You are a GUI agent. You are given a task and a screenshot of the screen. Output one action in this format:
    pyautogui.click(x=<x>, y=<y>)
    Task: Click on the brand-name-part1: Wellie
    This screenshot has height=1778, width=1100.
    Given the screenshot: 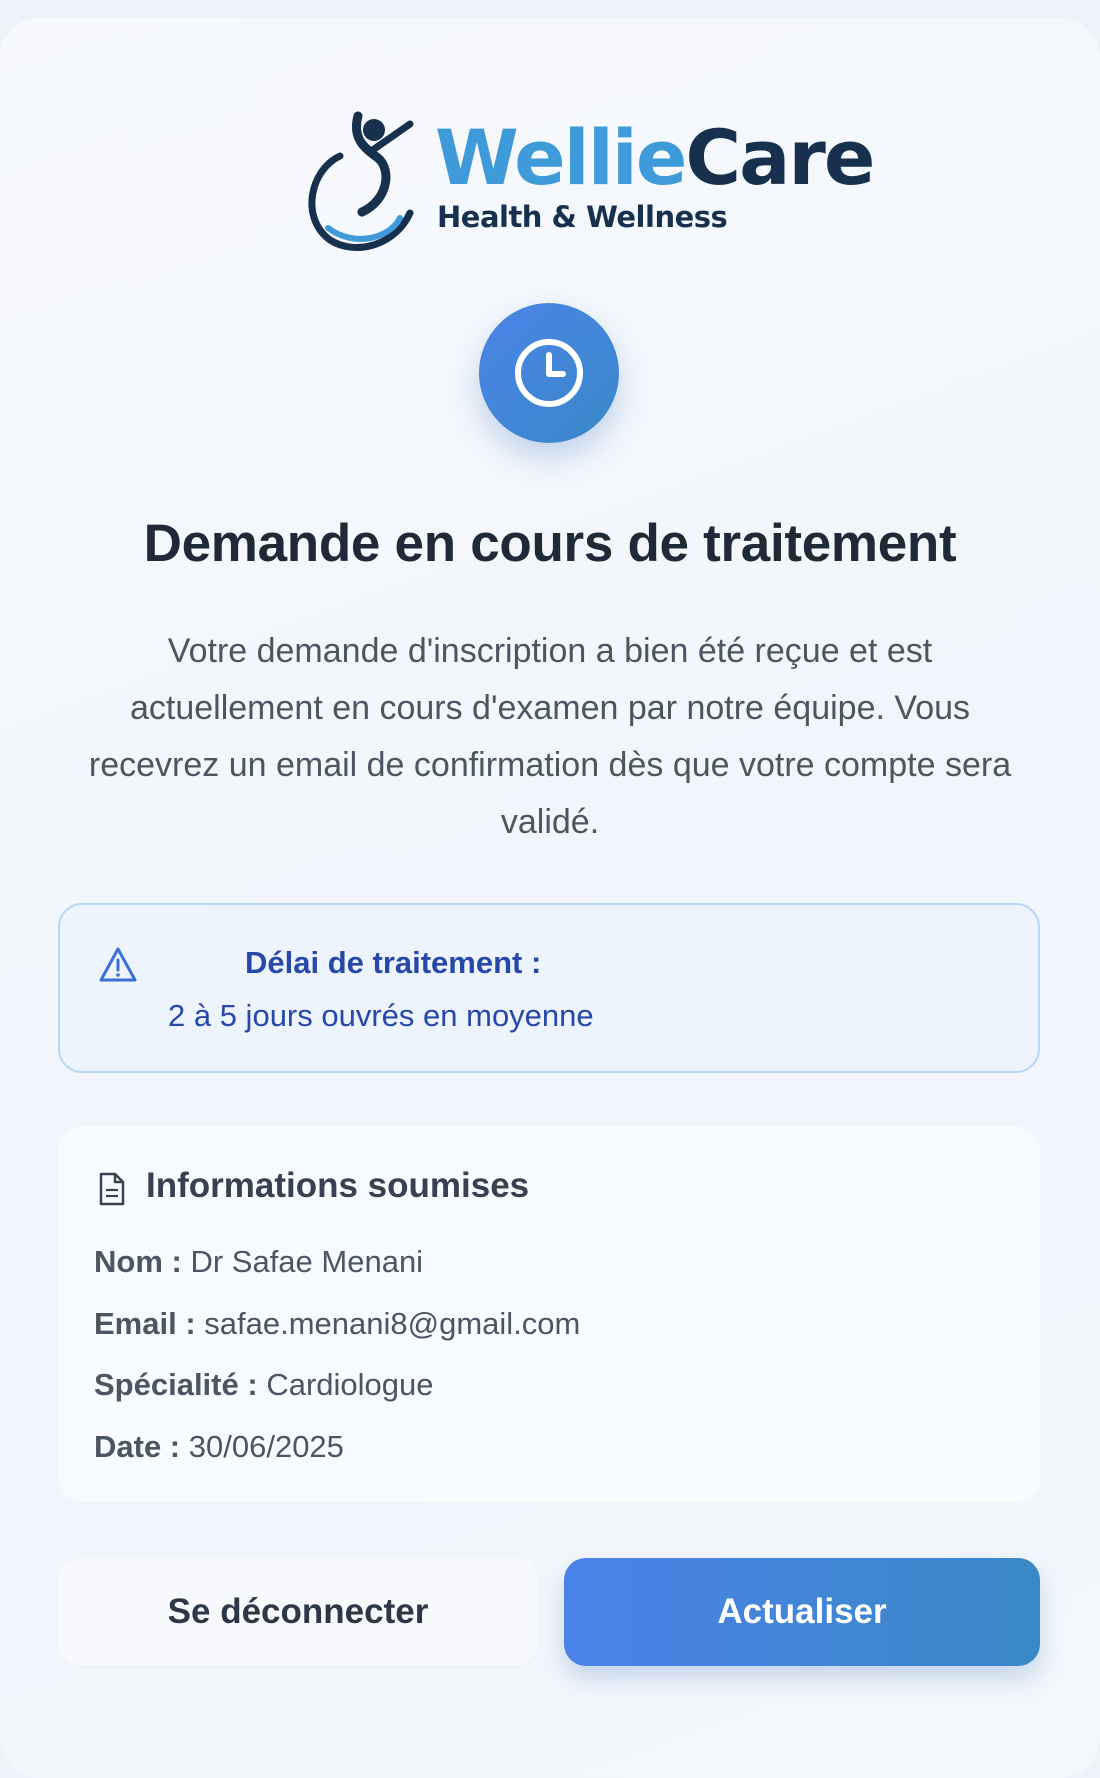 What is the action you would take?
    pyautogui.click(x=561, y=157)
    